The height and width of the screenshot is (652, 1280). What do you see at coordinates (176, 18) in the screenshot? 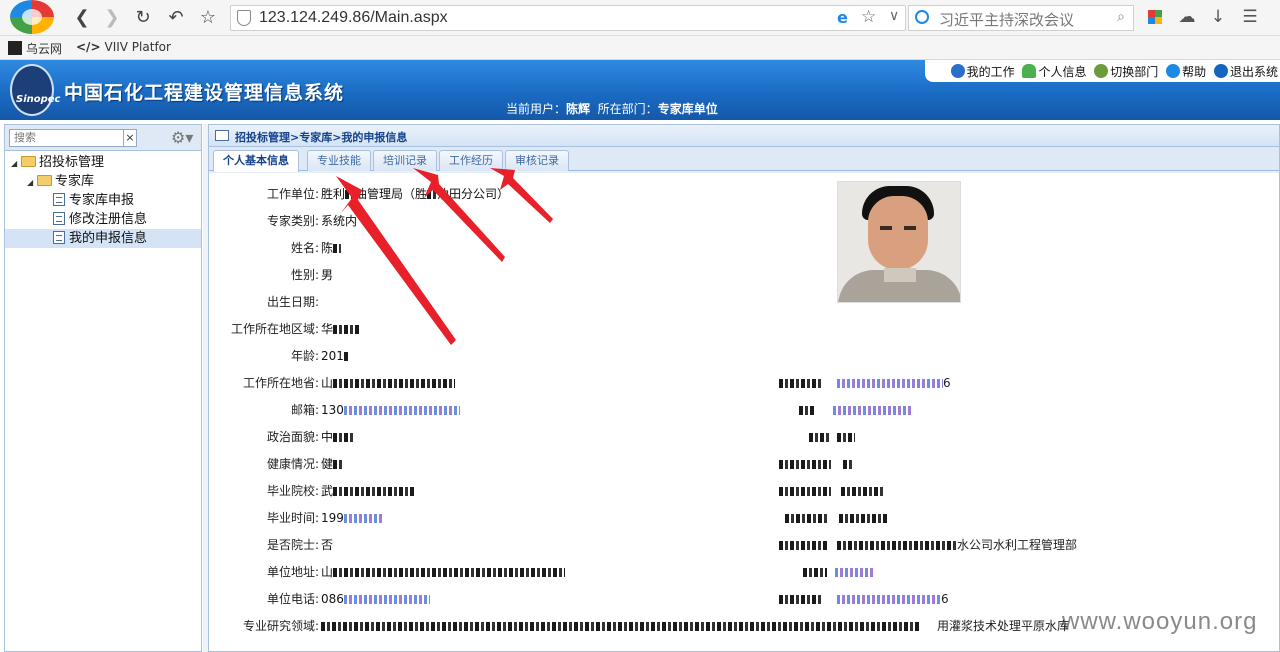
I see `undo-icon: ↶` at bounding box center [176, 18].